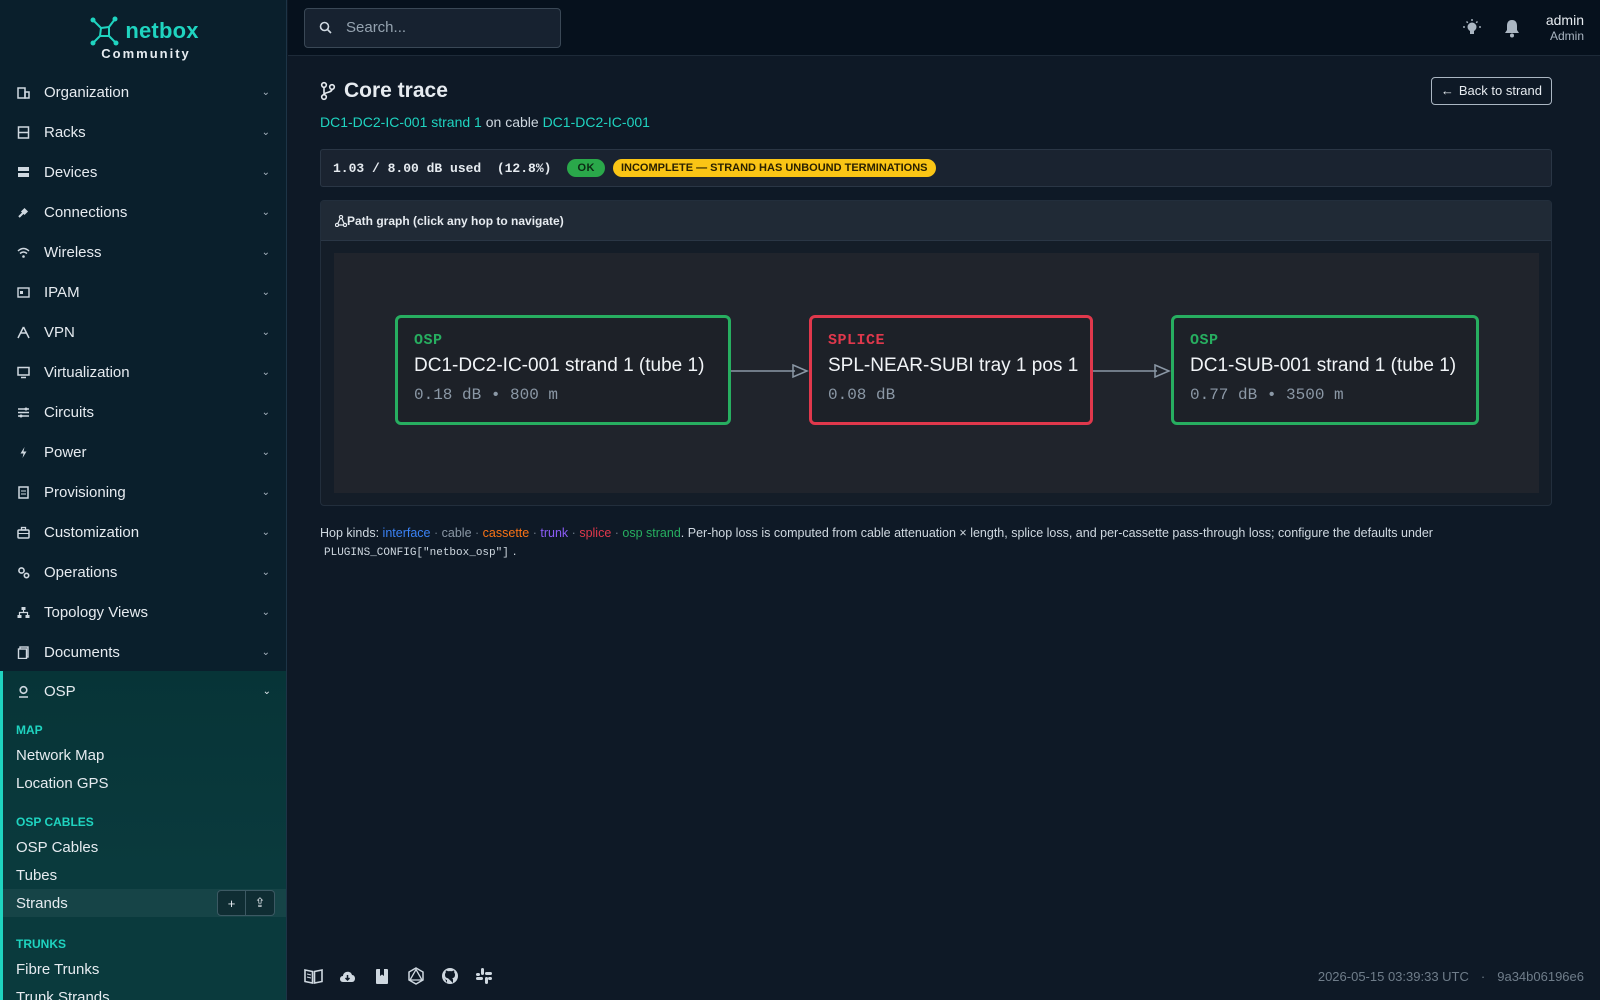 The width and height of the screenshot is (1600, 1000). What do you see at coordinates (23, 652) in the screenshot?
I see `document-icon` at bounding box center [23, 652].